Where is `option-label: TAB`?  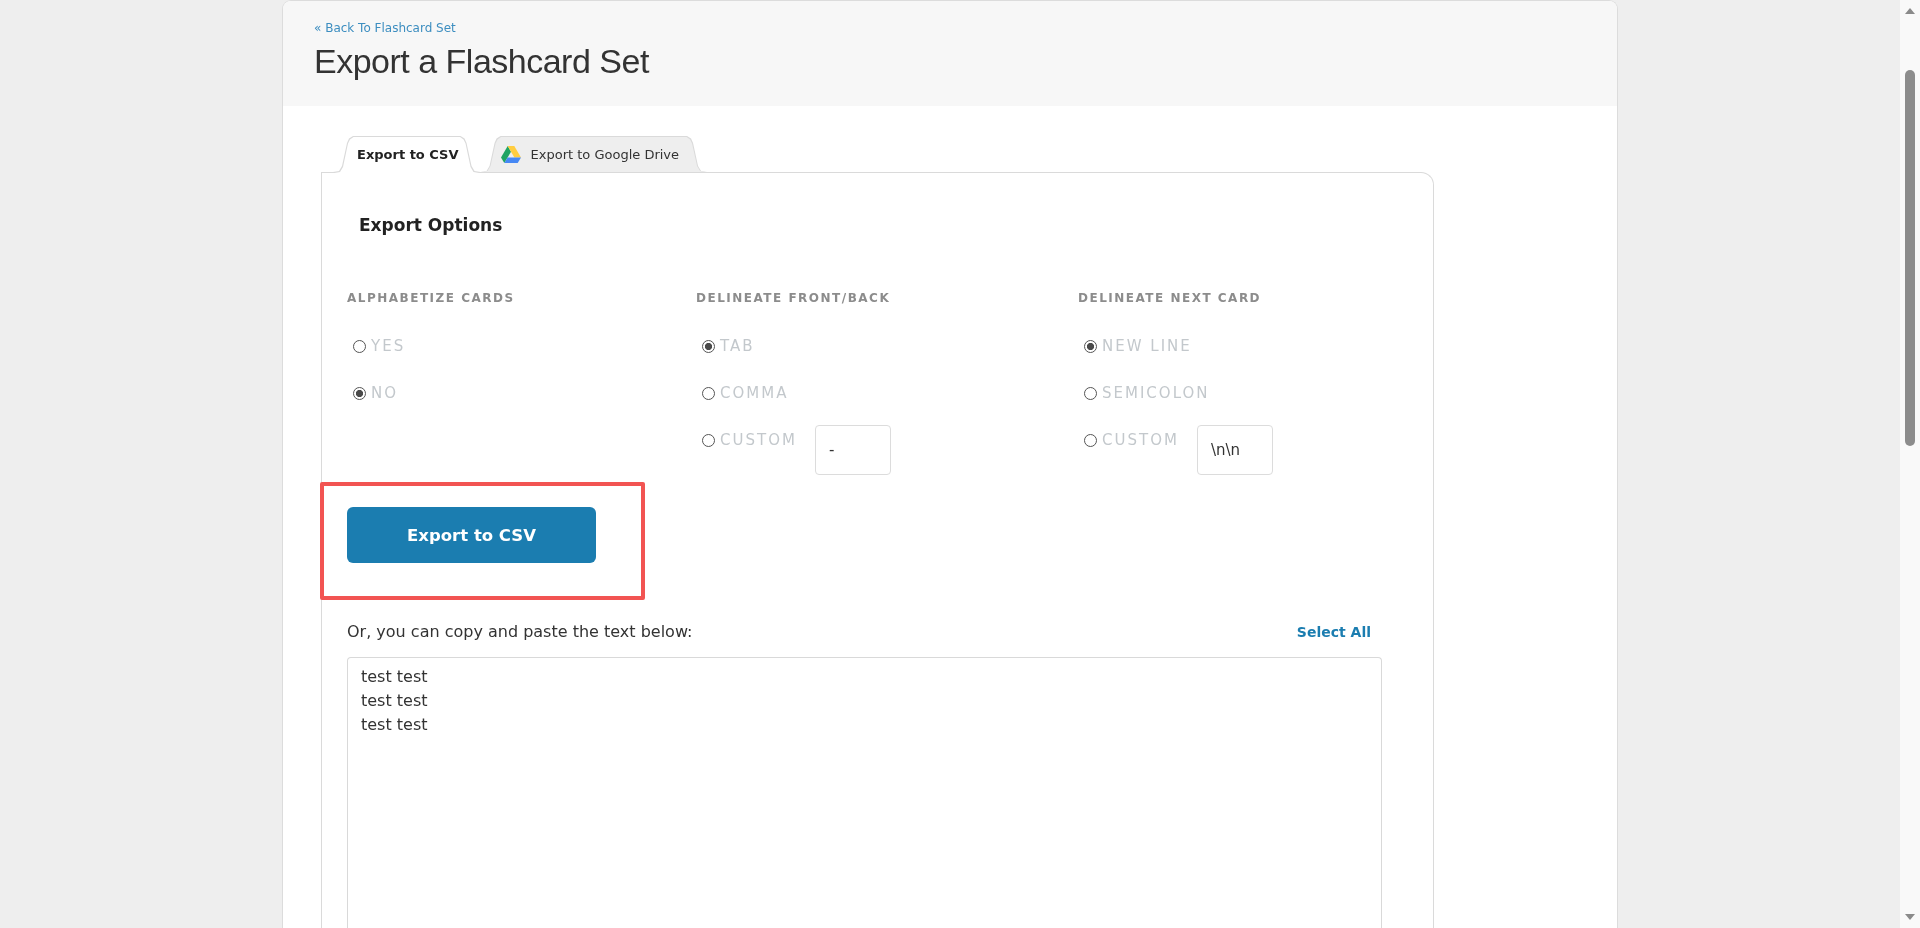 option-label: TAB is located at coordinates (737, 346).